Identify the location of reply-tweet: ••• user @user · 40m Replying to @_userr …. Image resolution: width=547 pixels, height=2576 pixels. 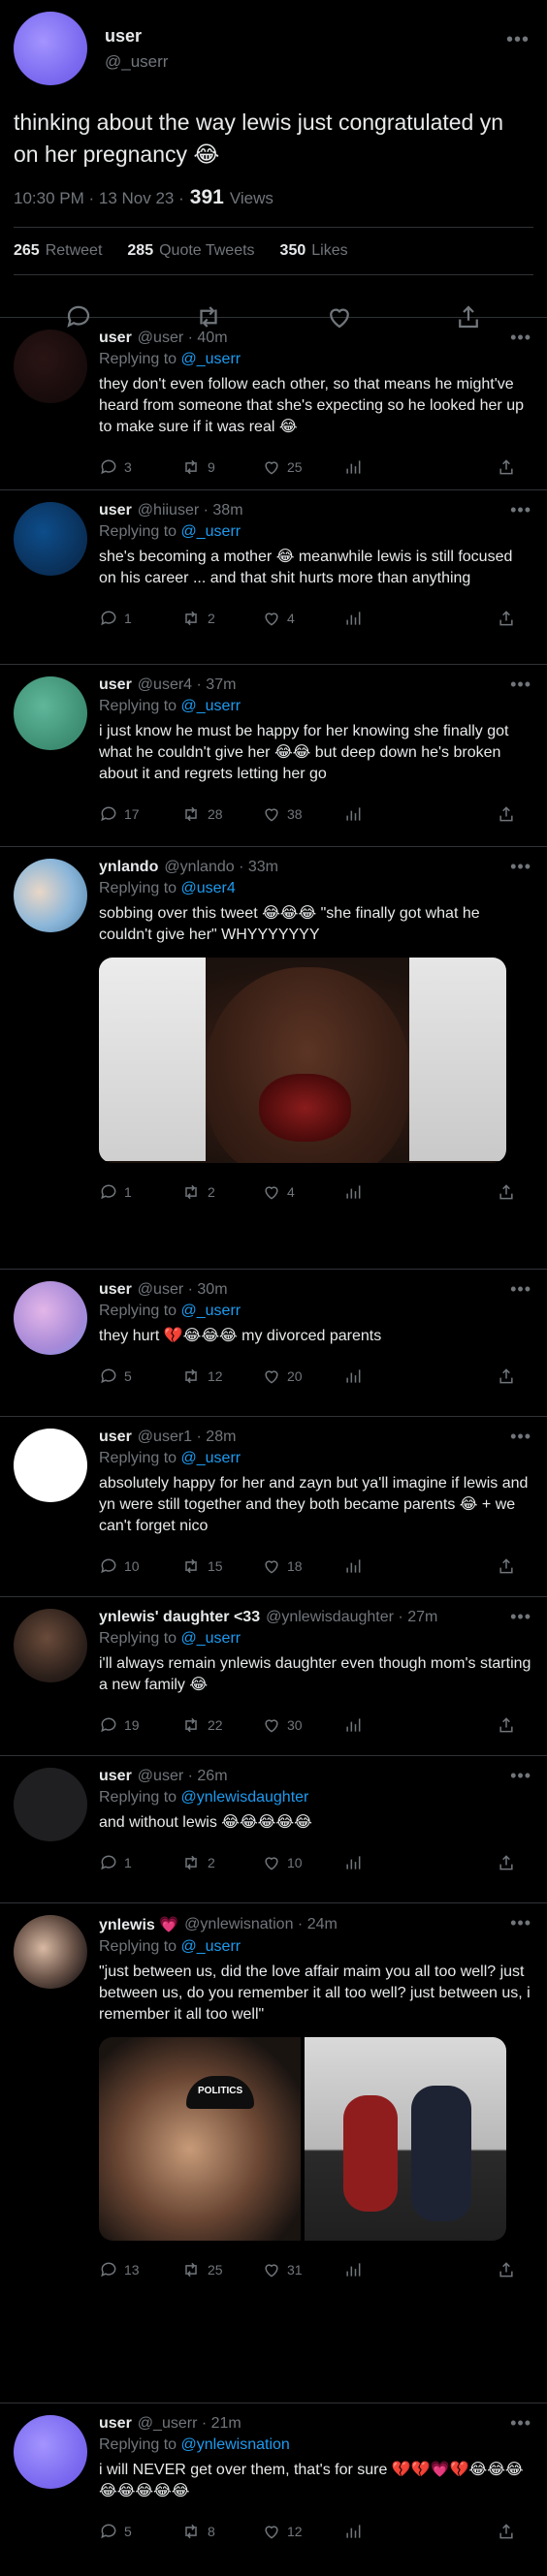
(273, 404).